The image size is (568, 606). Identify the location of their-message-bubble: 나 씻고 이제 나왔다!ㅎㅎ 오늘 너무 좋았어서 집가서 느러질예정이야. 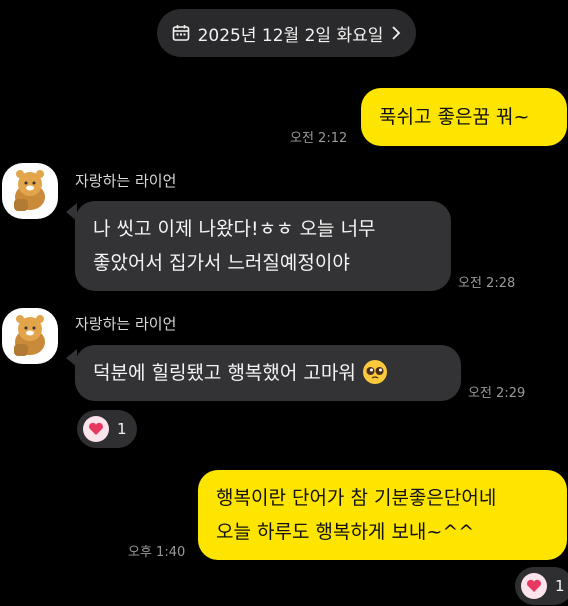
(263, 246).